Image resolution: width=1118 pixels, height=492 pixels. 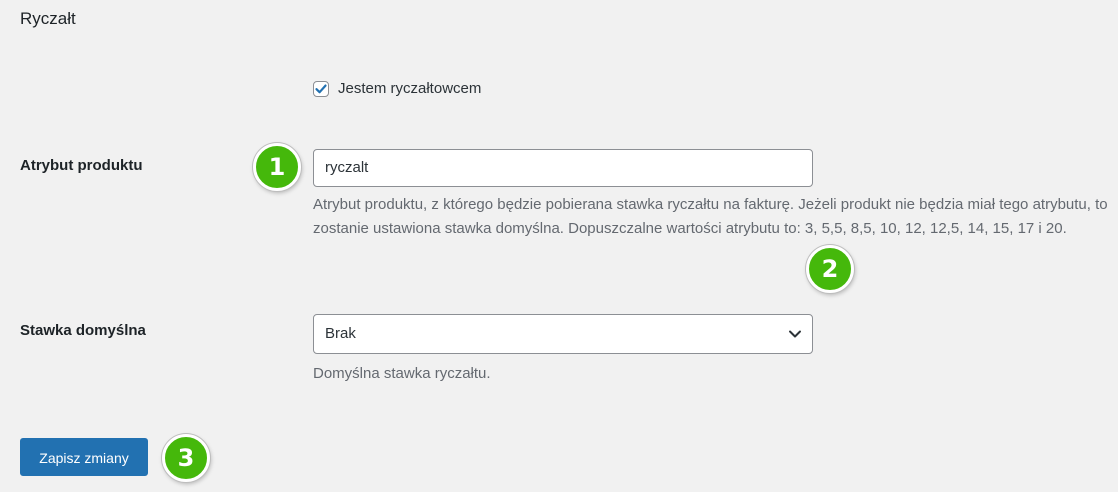 I want to click on ryczalt-checkbox-label: Jestem ryczałtowcem, so click(x=409, y=88).